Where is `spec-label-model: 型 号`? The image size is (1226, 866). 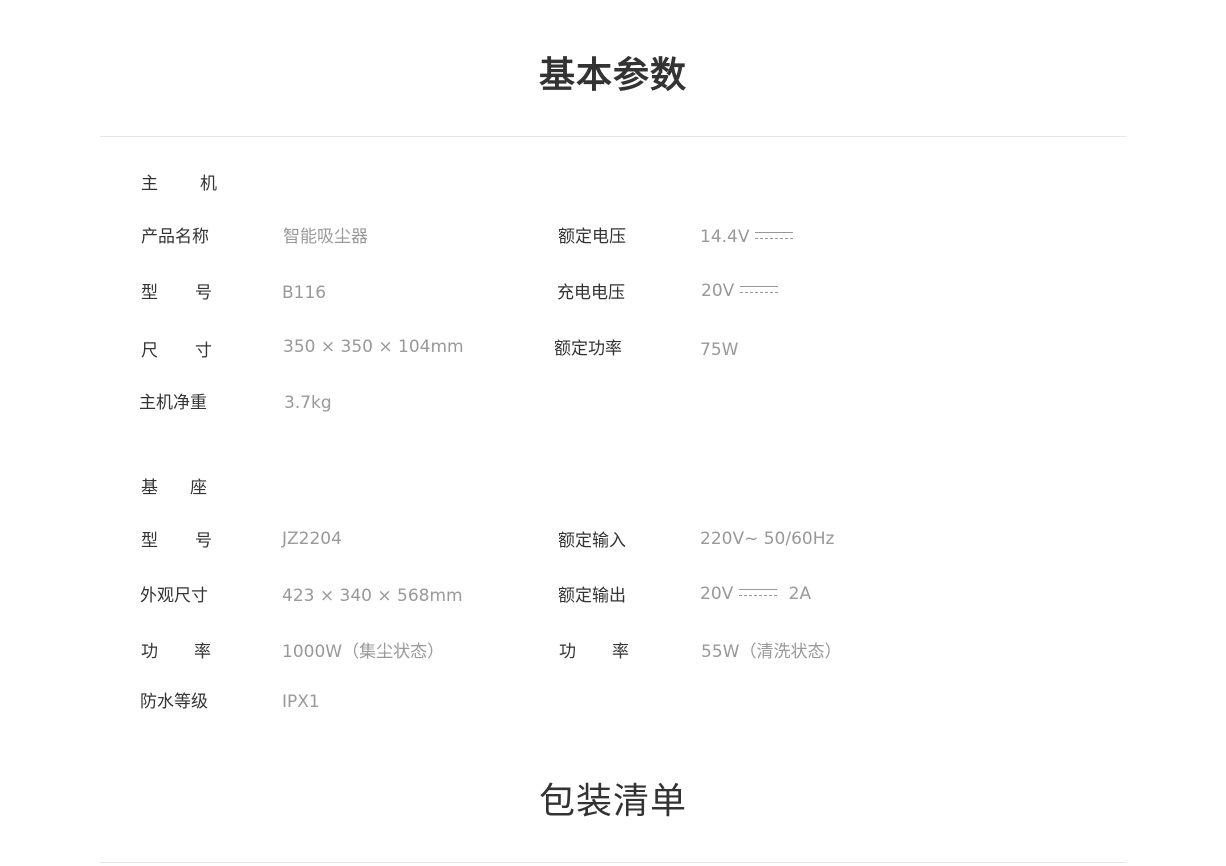 spec-label-model: 型 号 is located at coordinates (176, 293).